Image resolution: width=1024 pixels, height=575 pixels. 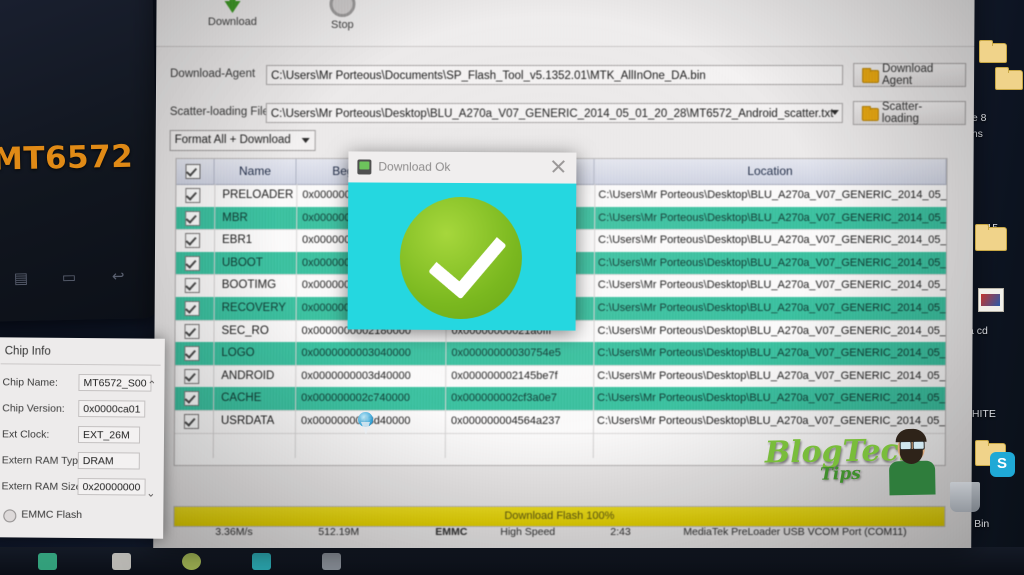 I want to click on partition-name: BOOTIMG, so click(x=249, y=285).